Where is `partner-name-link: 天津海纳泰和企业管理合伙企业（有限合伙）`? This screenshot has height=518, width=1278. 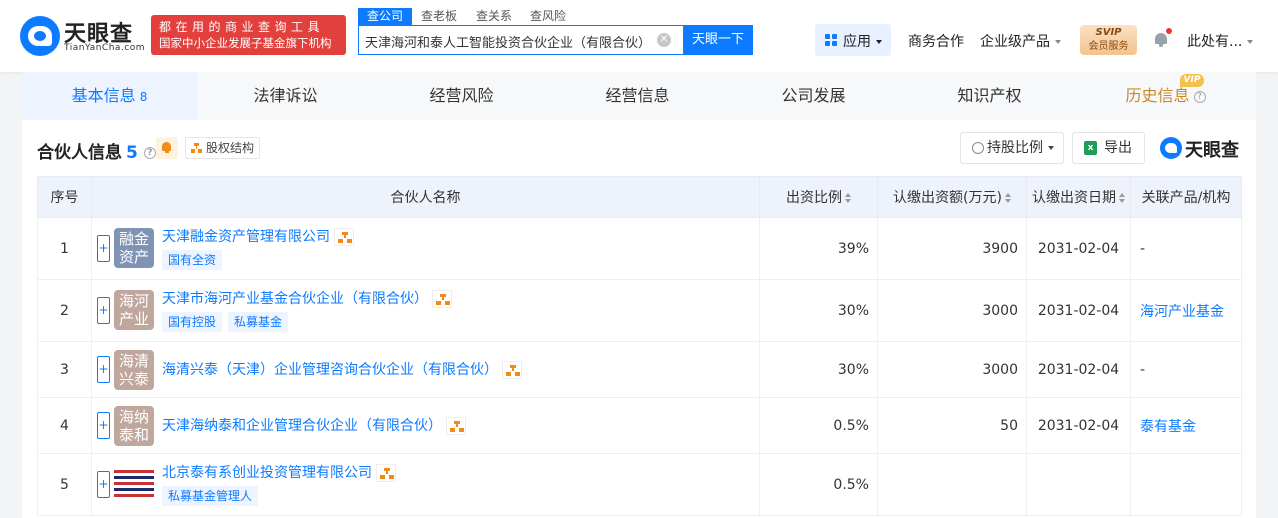
partner-name-link: 天津海纳泰和企业管理合伙企业（有限合伙） is located at coordinates (314, 425).